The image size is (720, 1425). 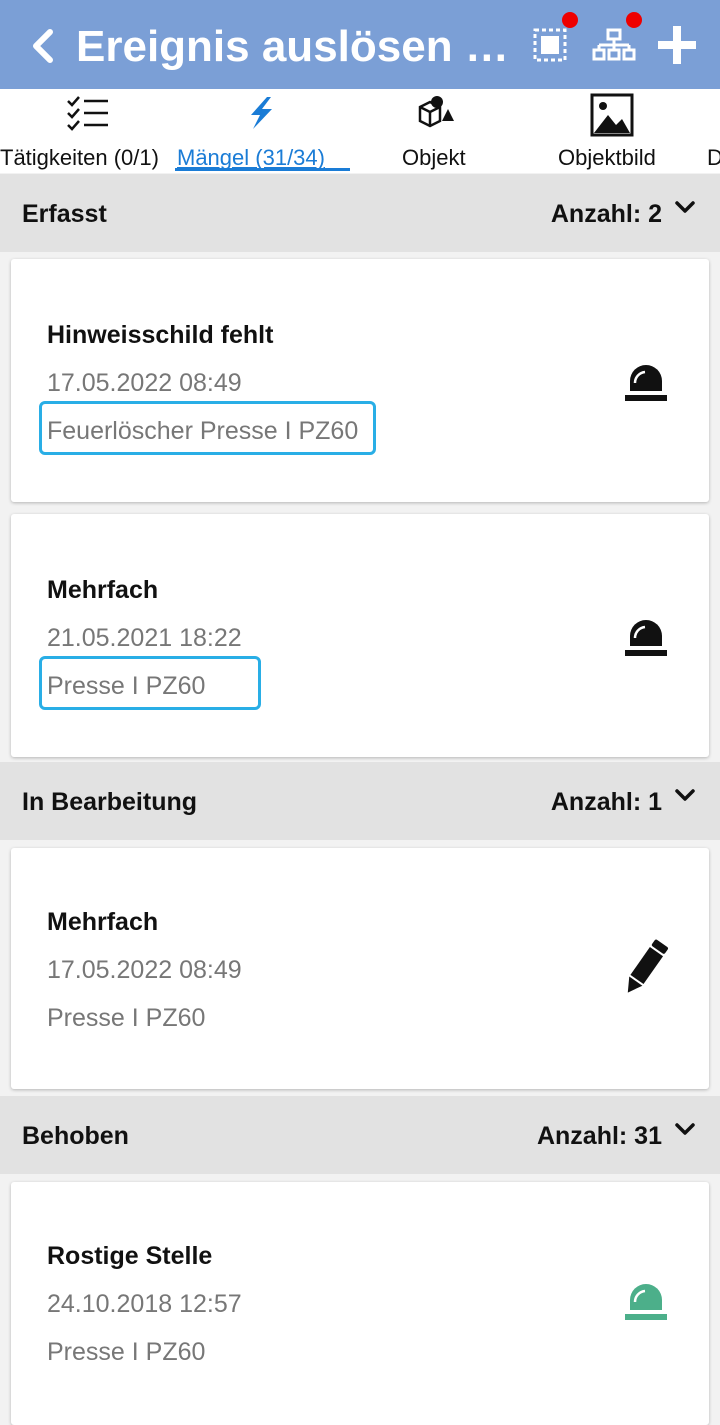 I want to click on back-arrow-icon, so click(x=43, y=46).